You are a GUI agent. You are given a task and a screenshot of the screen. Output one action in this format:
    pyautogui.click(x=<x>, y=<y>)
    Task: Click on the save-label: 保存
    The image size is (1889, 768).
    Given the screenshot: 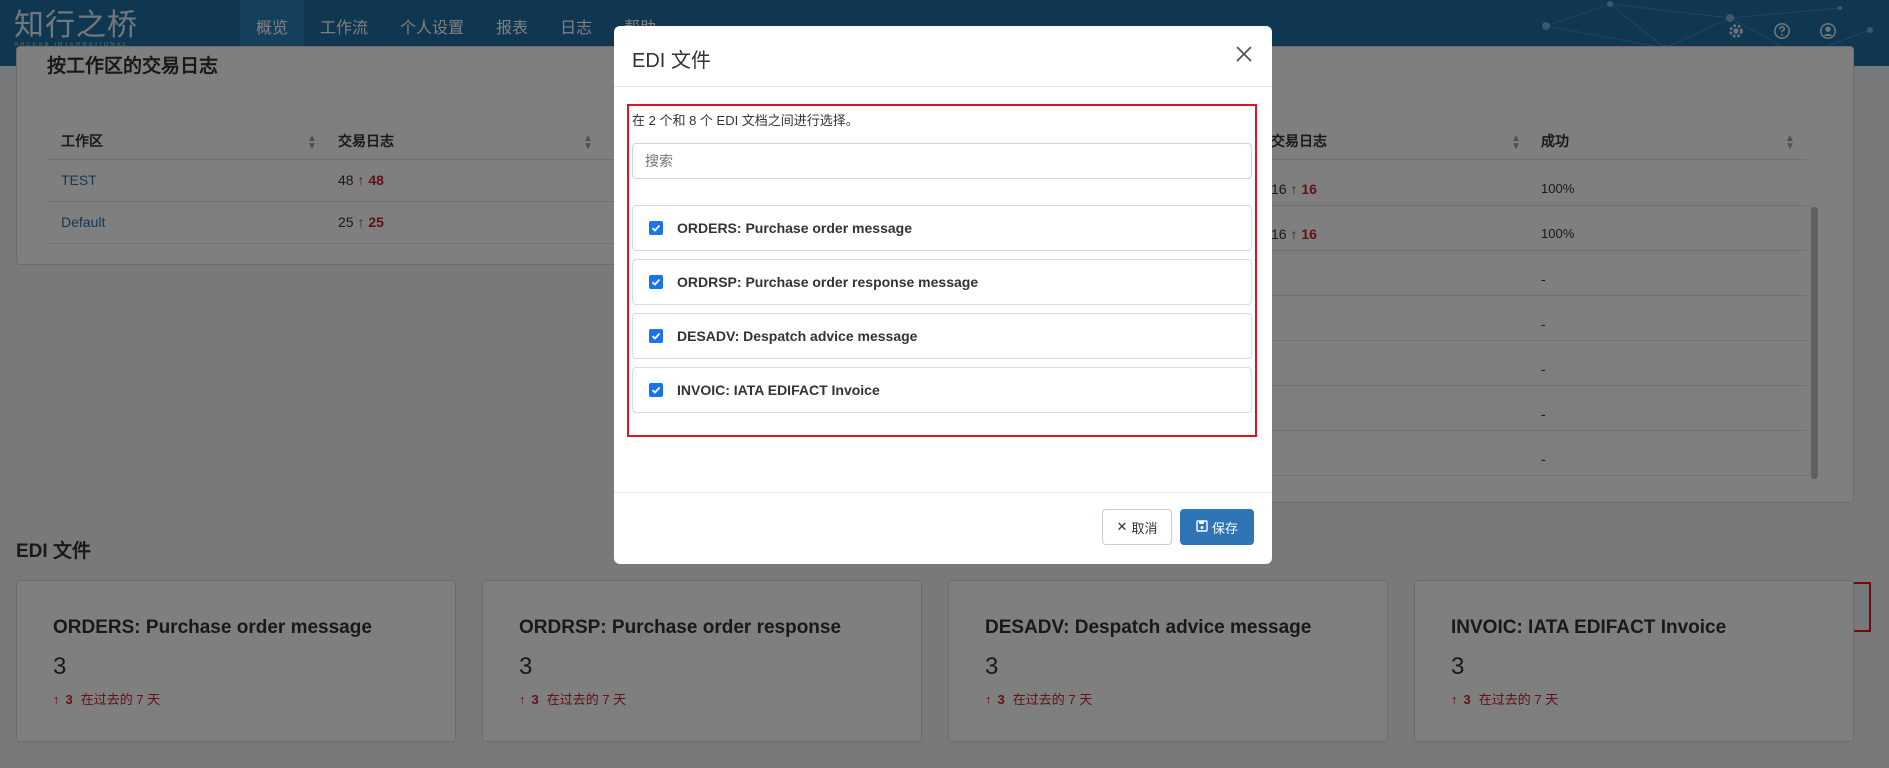 What is the action you would take?
    pyautogui.click(x=1224, y=528)
    